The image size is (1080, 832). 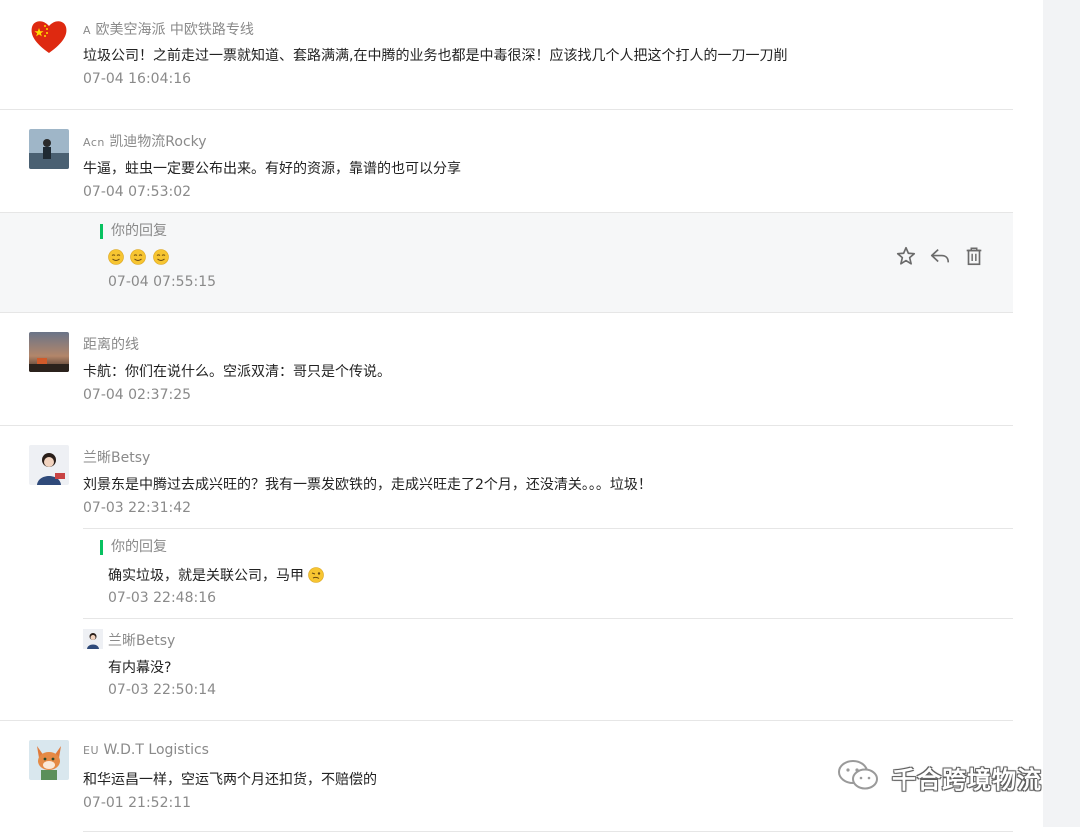 What do you see at coordinates (974, 256) in the screenshot?
I see `trash-icon` at bounding box center [974, 256].